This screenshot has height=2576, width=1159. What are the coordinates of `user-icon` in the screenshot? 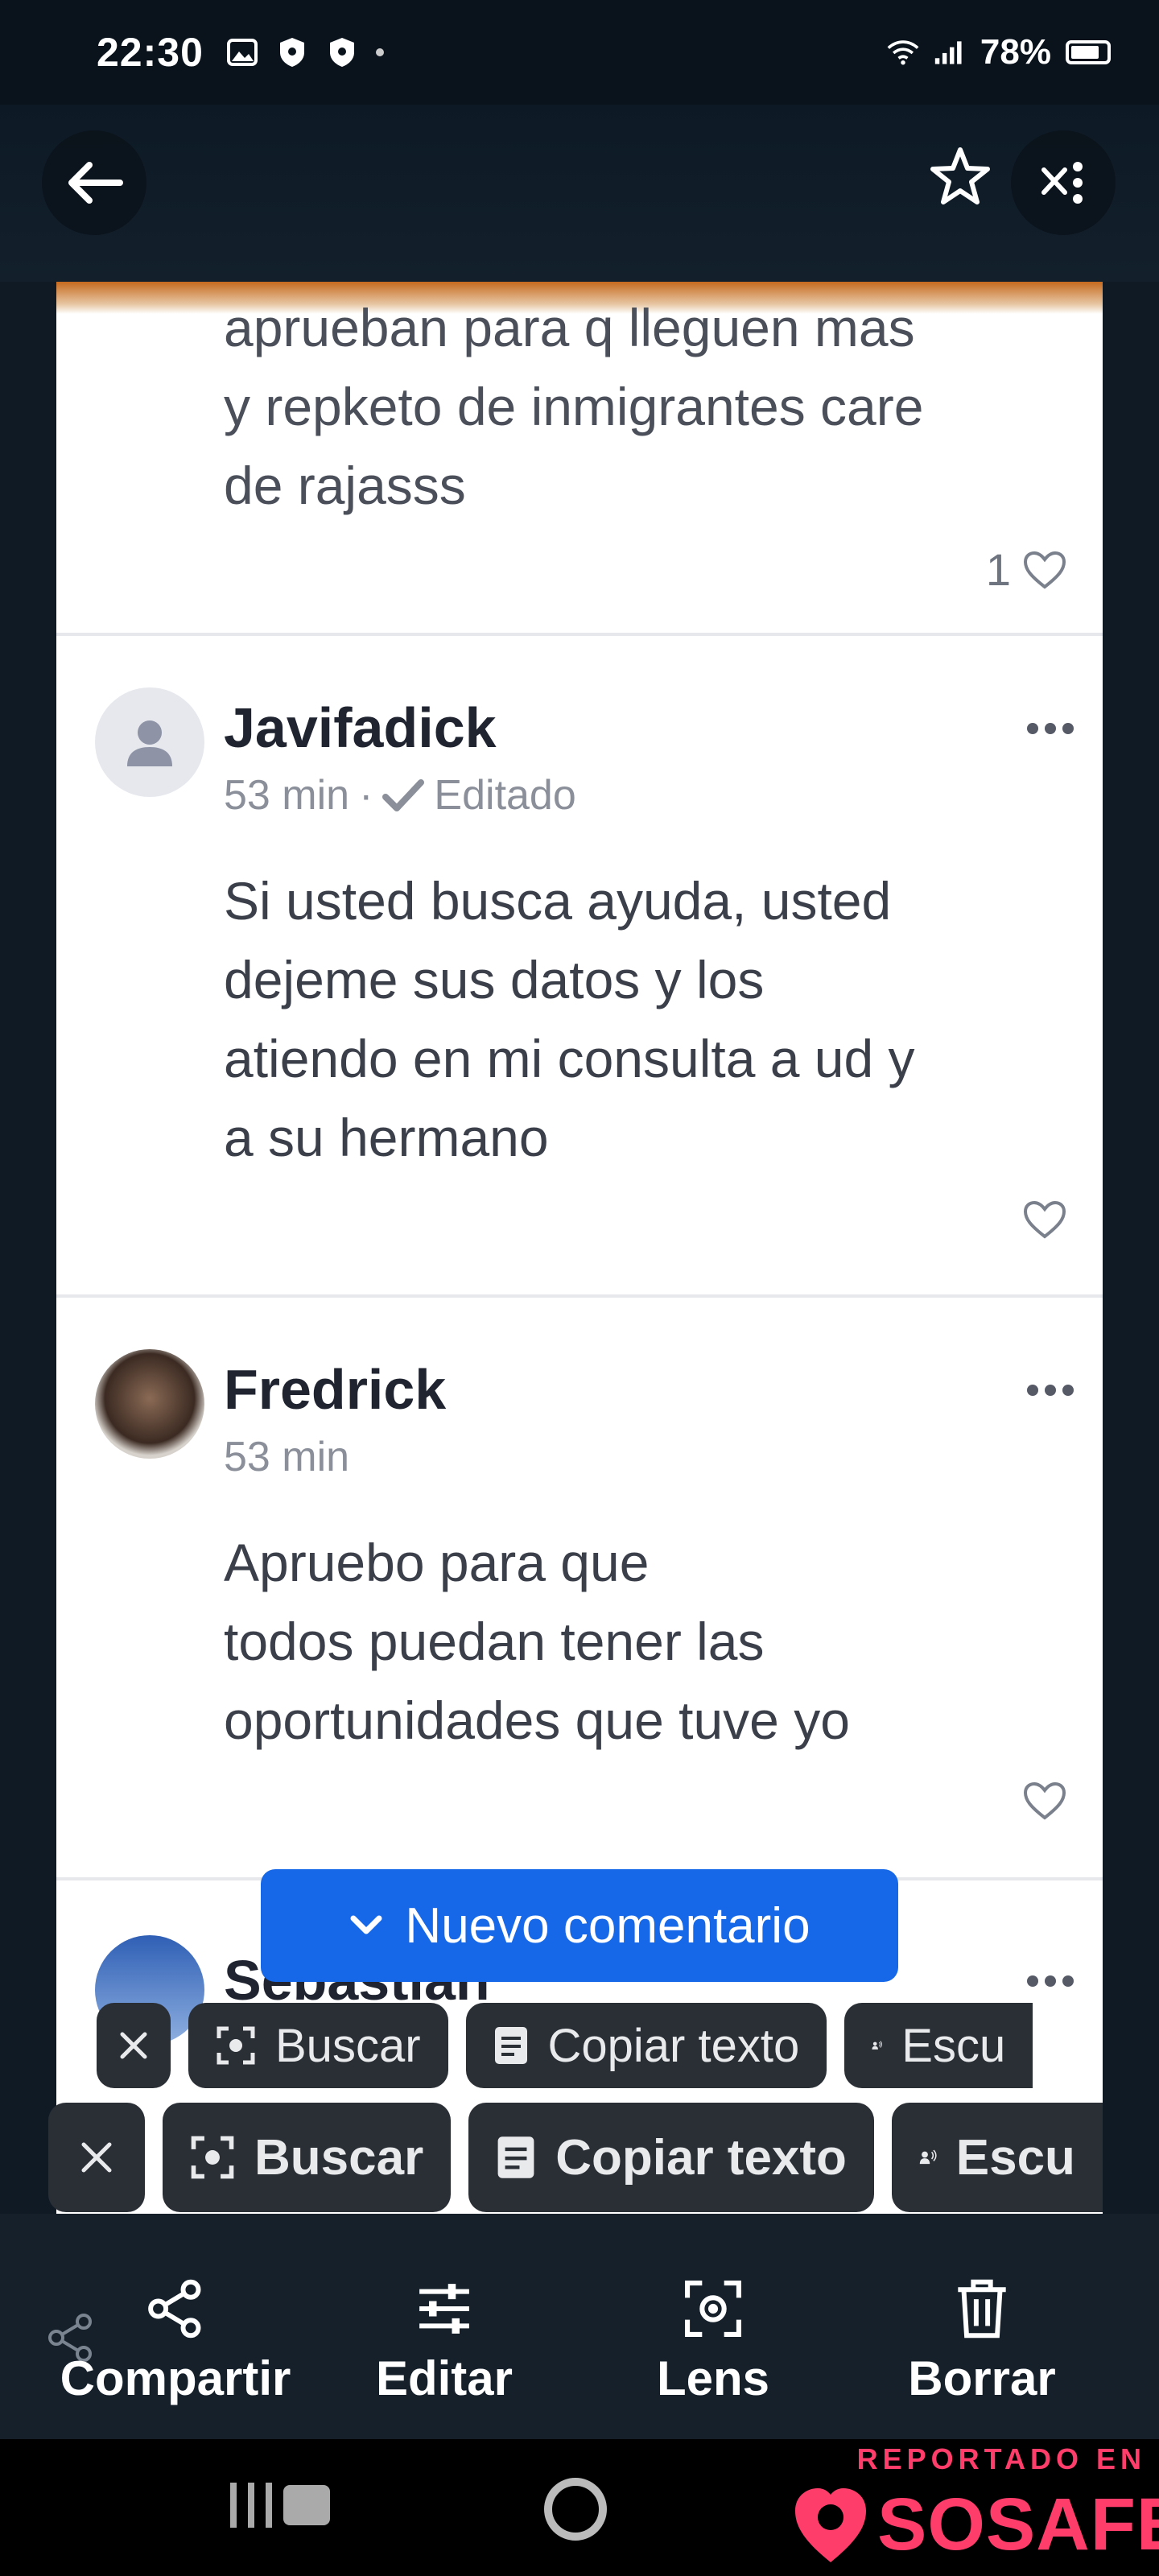 It's located at (149, 743).